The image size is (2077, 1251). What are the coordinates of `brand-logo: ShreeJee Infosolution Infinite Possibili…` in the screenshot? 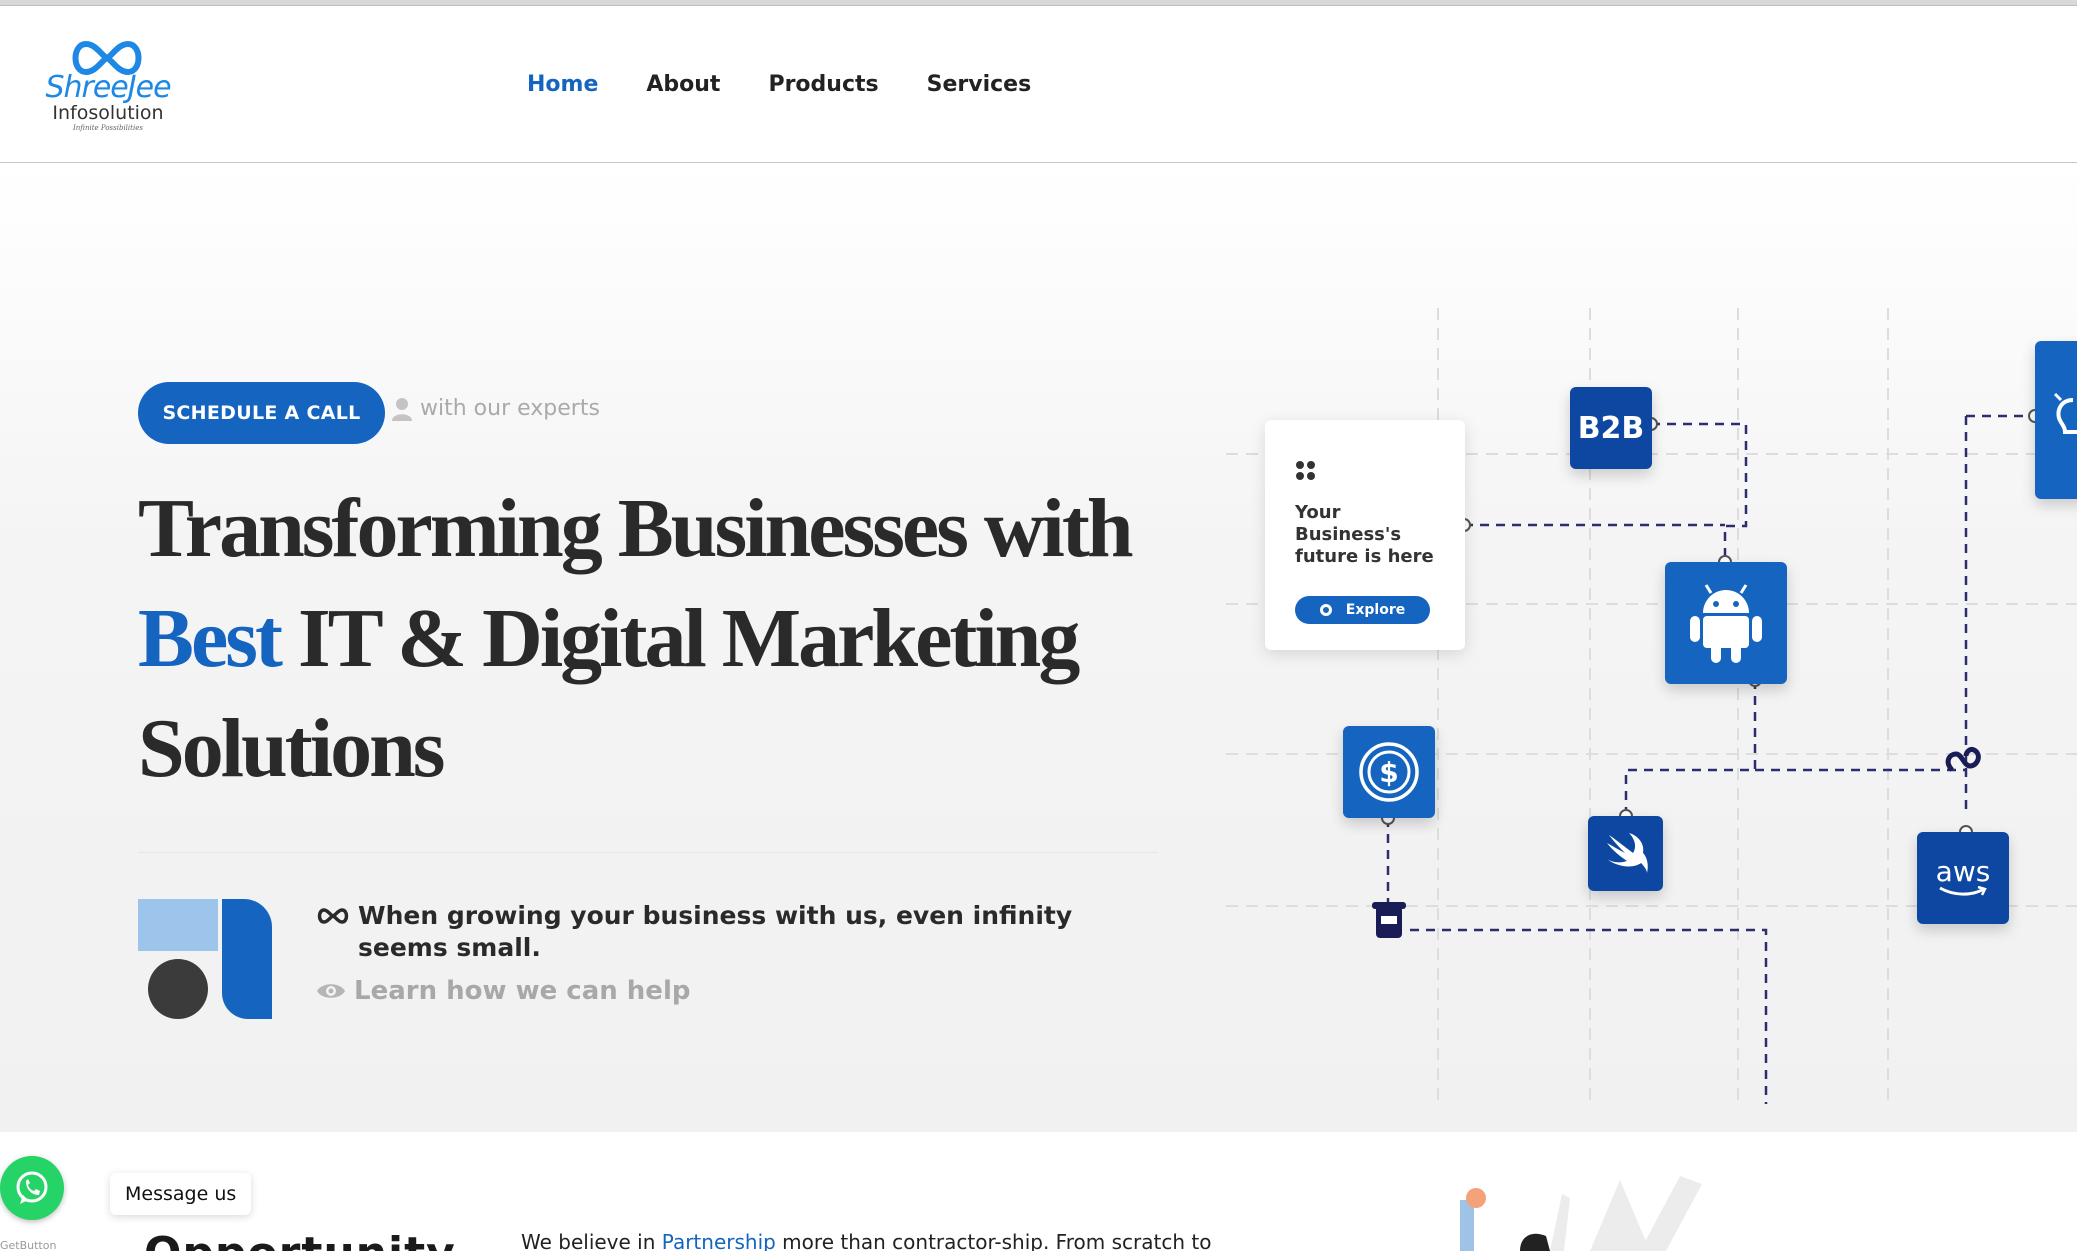 It's located at (108, 86).